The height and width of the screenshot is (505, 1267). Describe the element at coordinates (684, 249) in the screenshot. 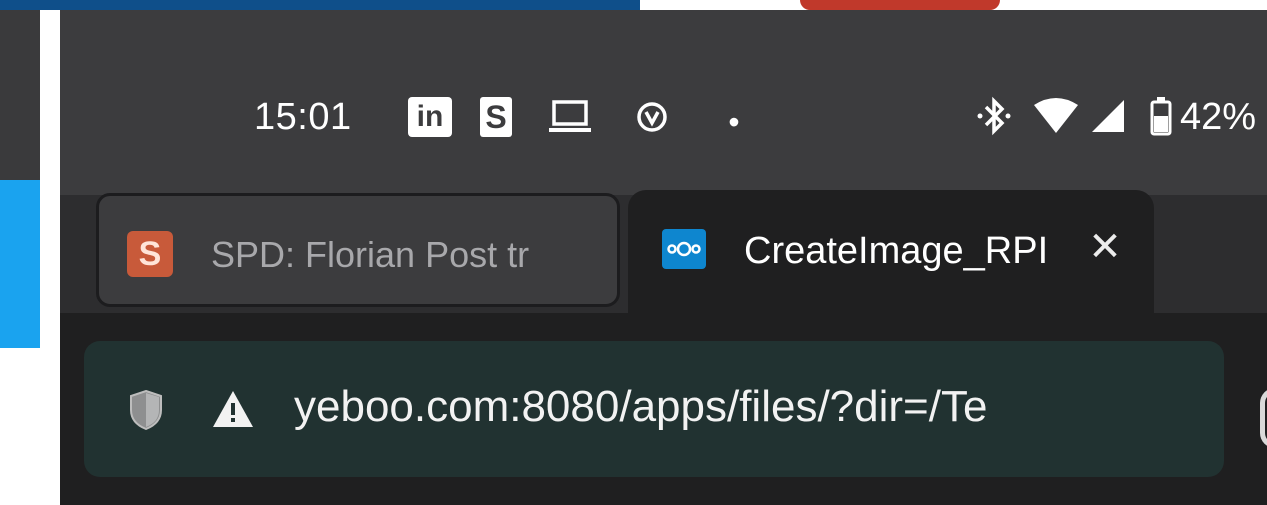

I see `nextcloud-favicon-icon` at that location.